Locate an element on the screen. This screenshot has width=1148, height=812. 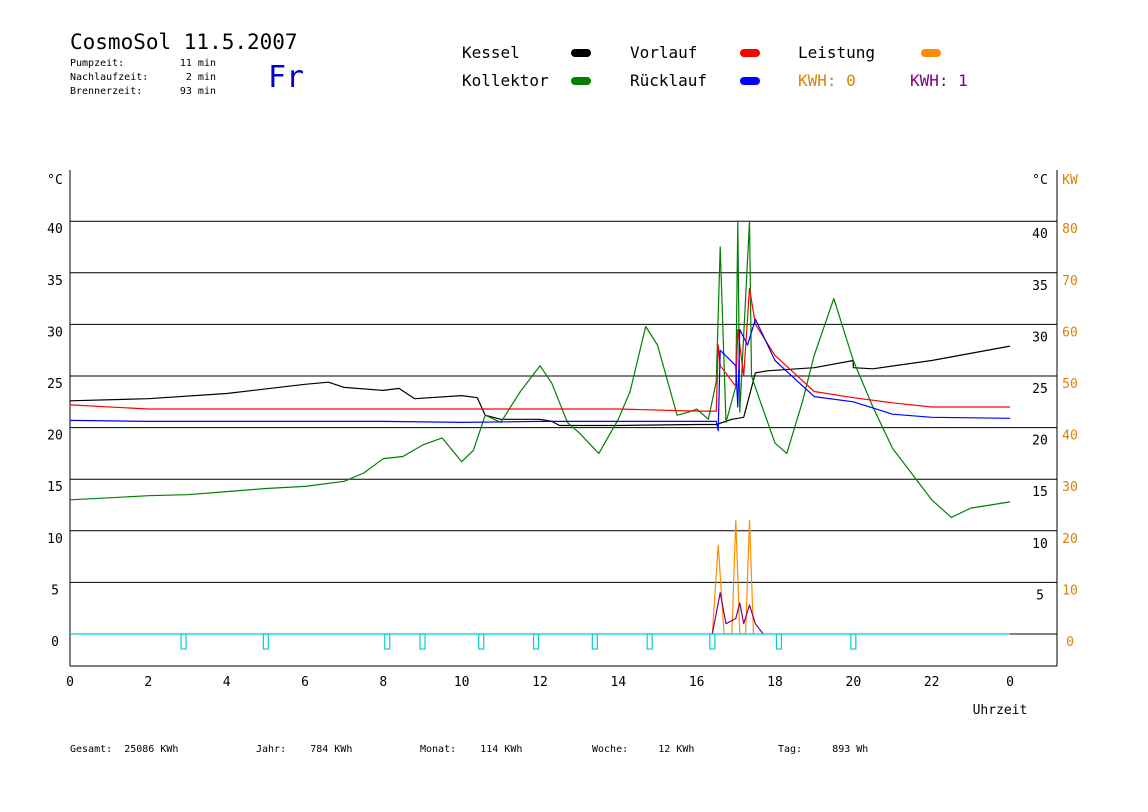
y-left-tick-label: 15 is located at coordinates (55, 487).